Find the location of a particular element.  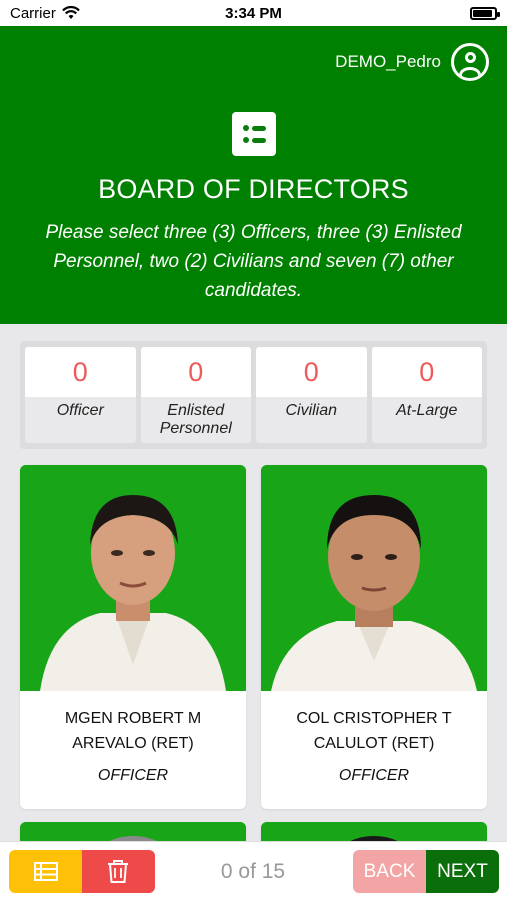

next-button: NEXT is located at coordinates (462, 871).